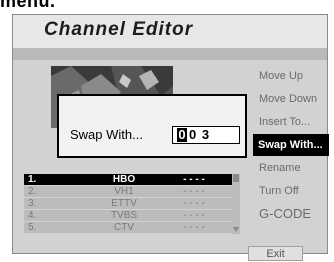  Describe the element at coordinates (281, 76) in the screenshot. I see `menu-item-move-up: Move Up` at that location.